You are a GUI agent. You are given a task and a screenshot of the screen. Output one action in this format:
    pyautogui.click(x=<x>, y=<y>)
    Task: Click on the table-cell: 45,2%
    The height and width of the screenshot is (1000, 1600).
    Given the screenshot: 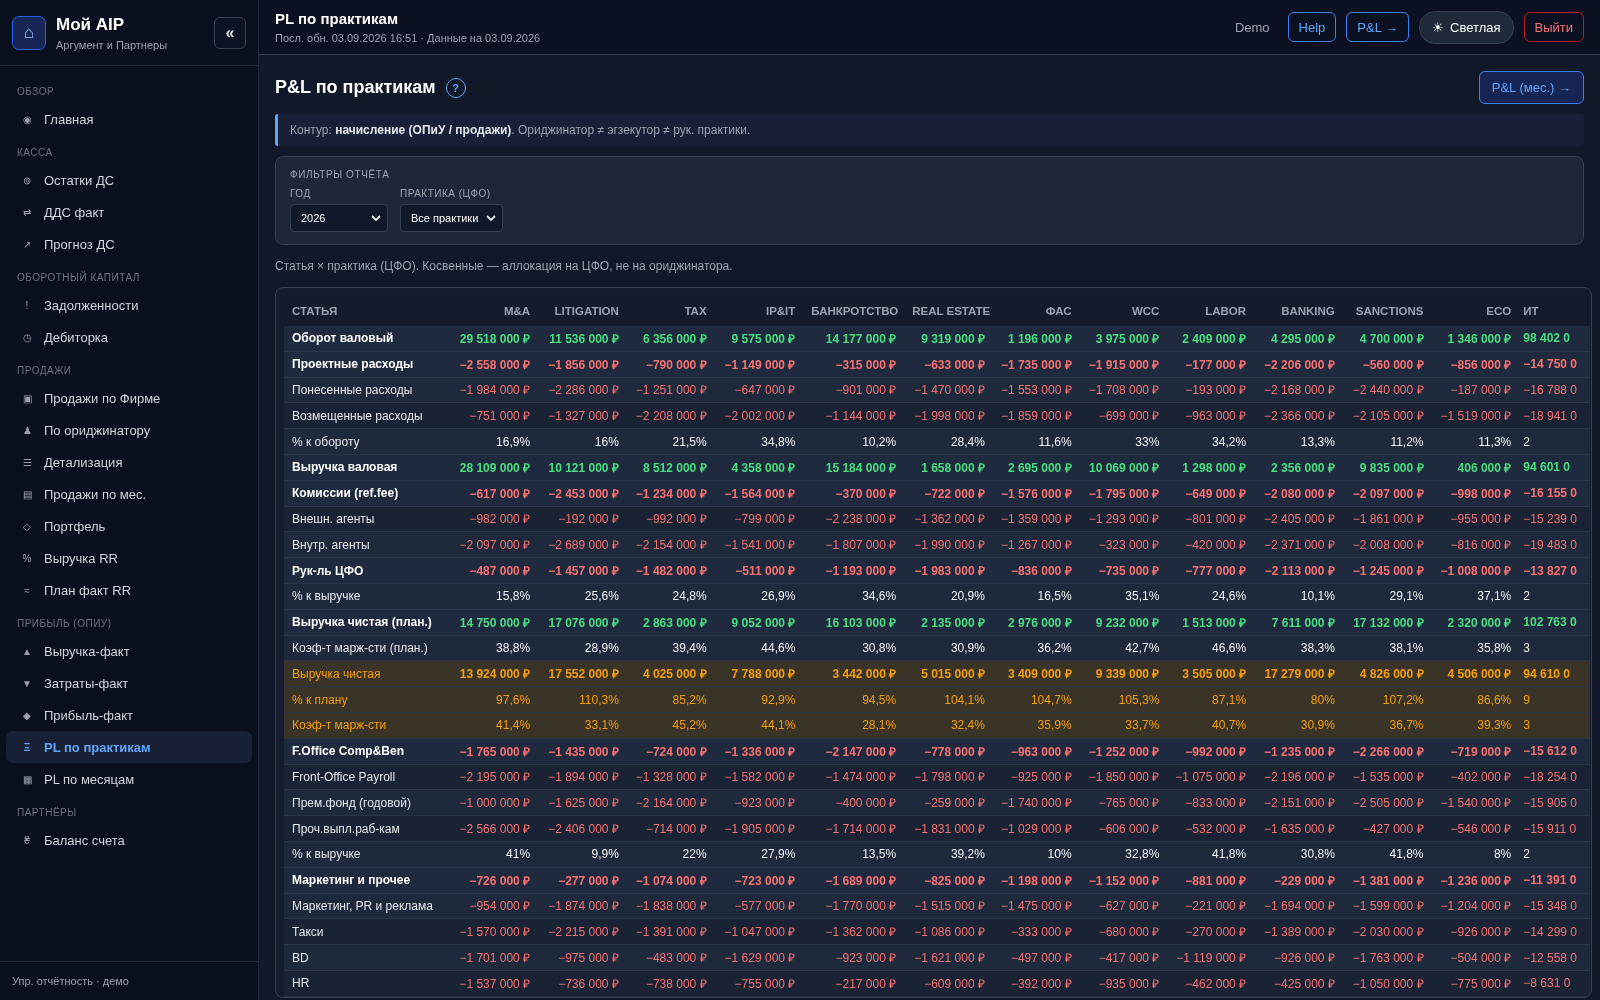 What is the action you would take?
    pyautogui.click(x=670, y=725)
    